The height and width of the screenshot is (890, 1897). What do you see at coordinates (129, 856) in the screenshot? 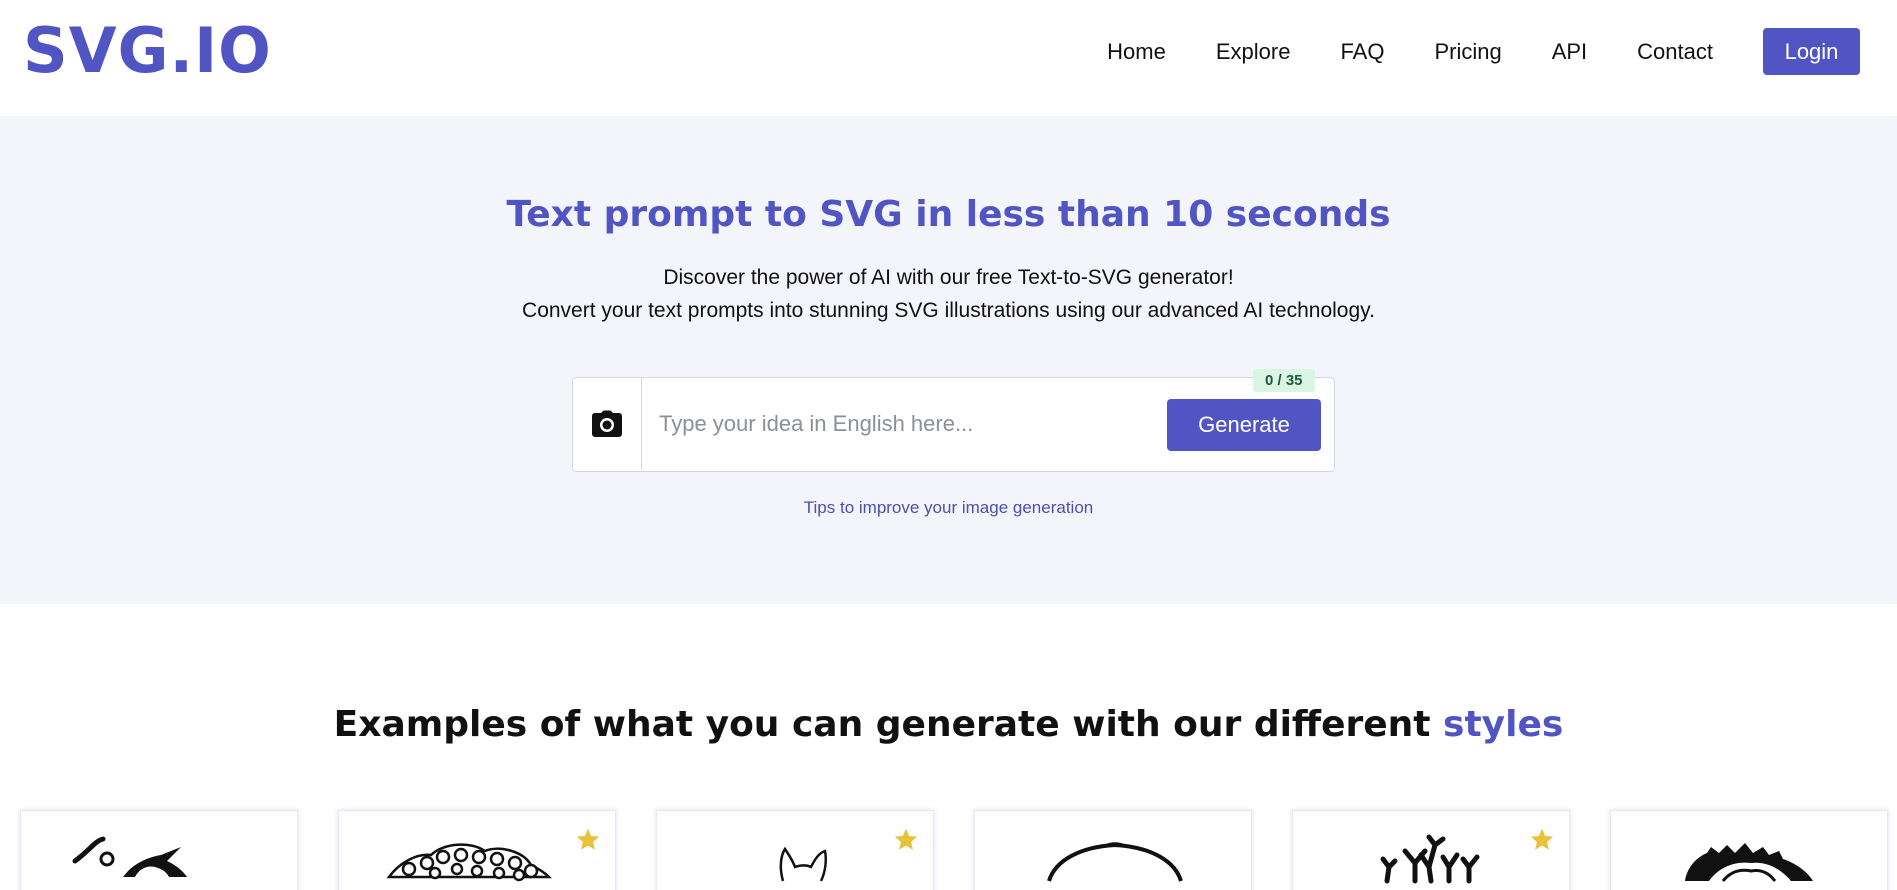
I see `witch-illustration` at bounding box center [129, 856].